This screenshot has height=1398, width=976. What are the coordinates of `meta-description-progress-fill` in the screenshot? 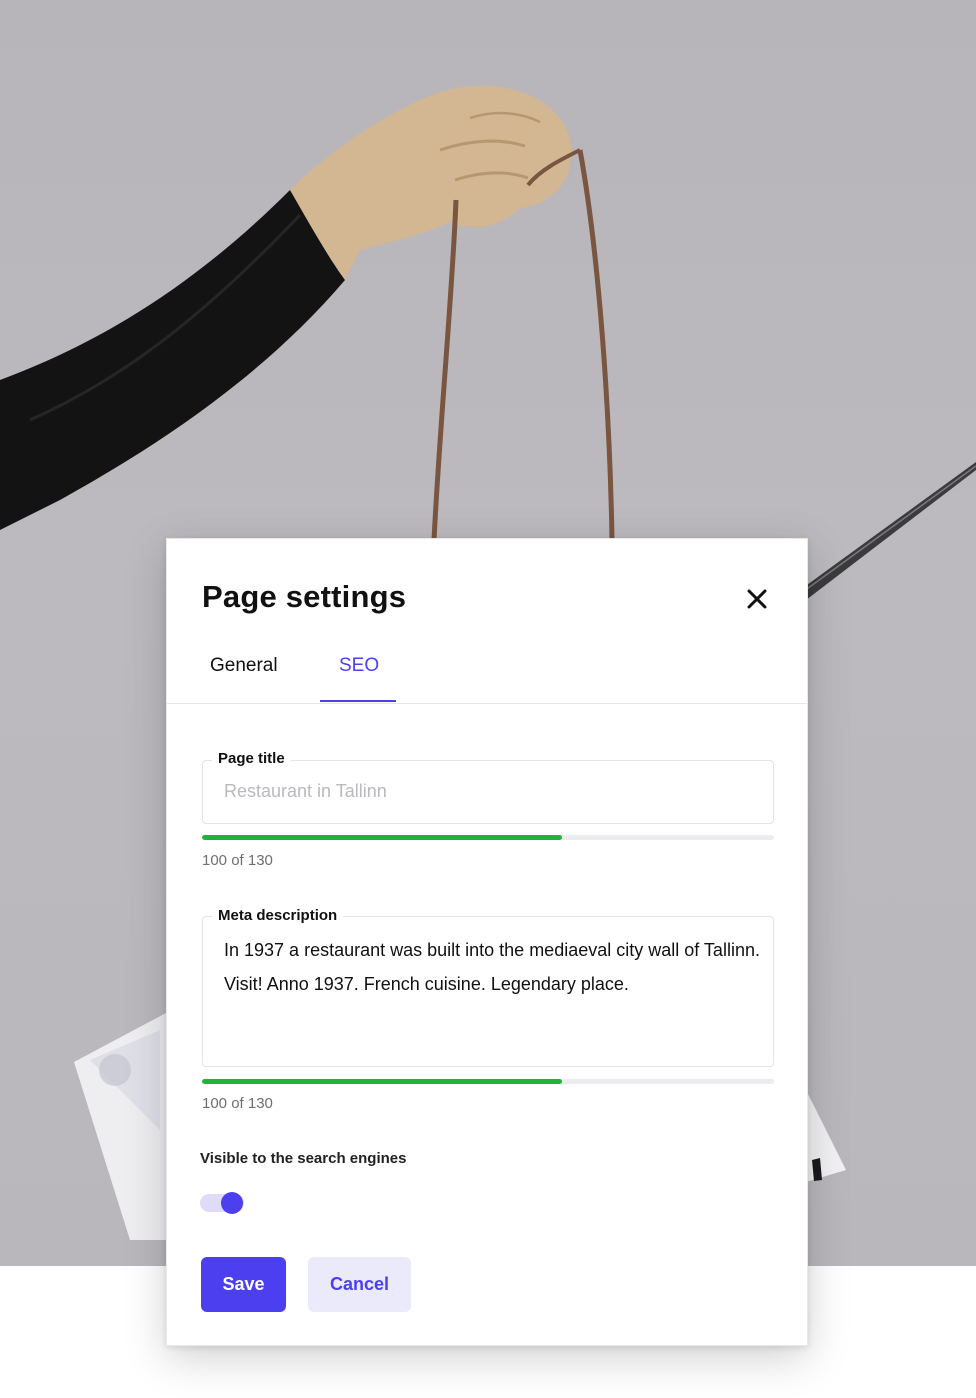 It's located at (382, 1081).